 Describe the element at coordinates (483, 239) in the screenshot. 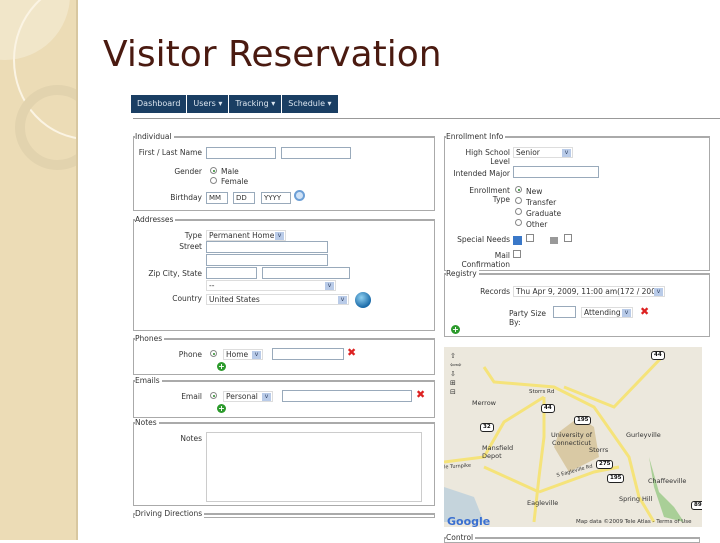

I see `special-needs-label: Special Needs` at that location.